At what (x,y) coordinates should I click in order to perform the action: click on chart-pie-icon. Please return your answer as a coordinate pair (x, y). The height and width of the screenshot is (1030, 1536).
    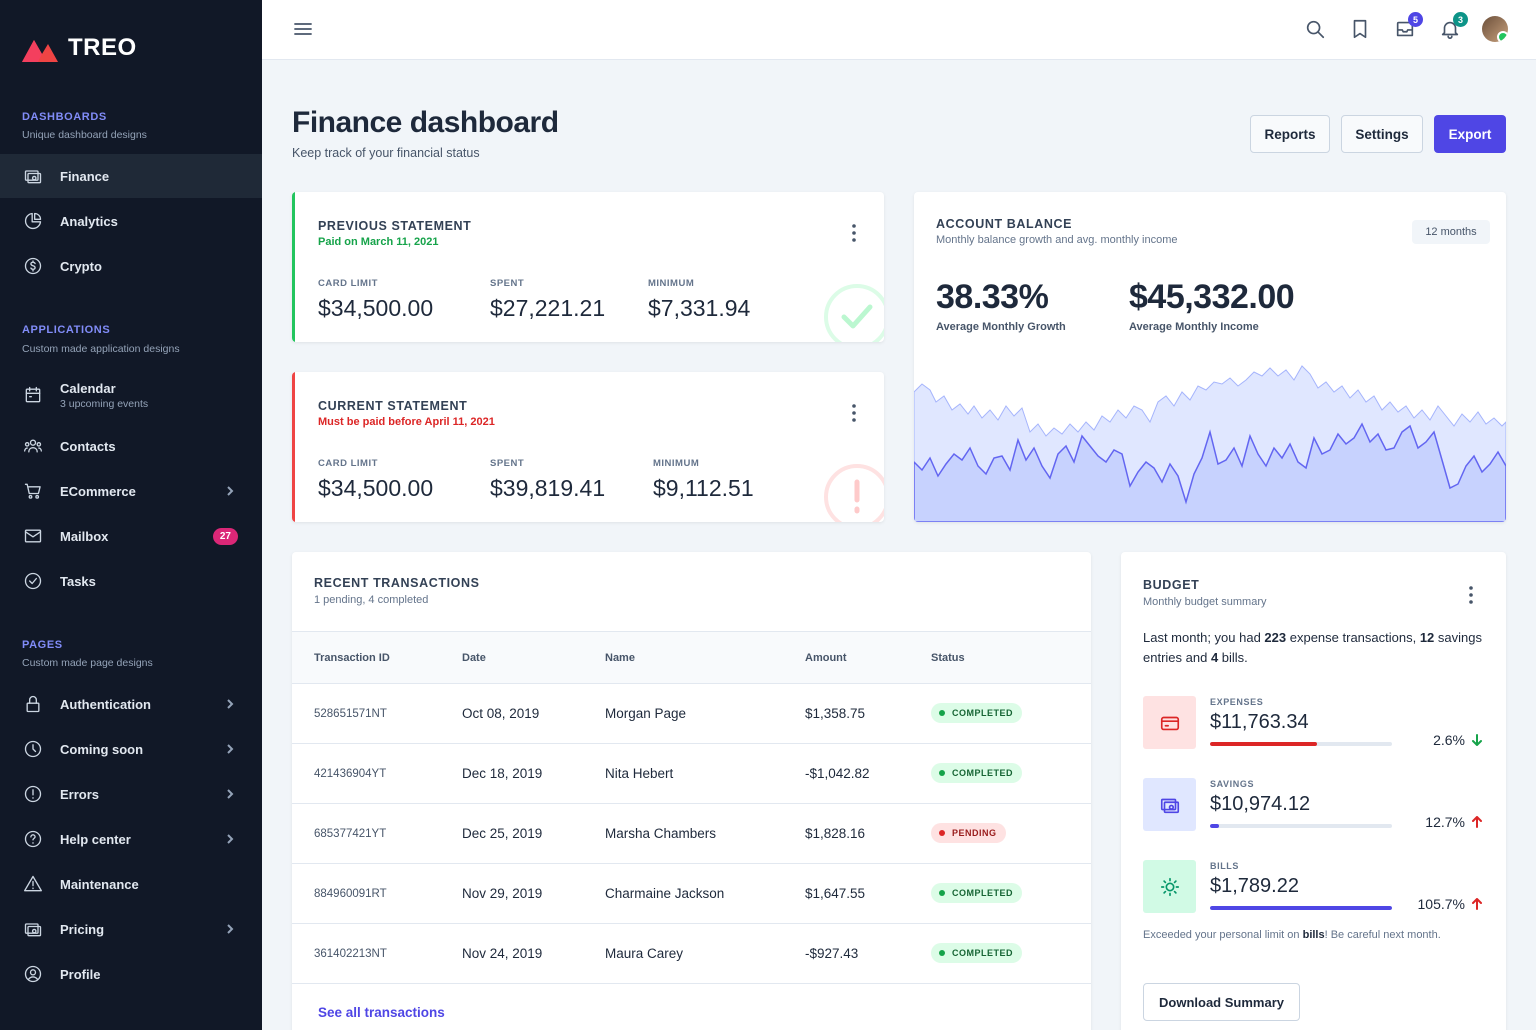
    Looking at the image, I should click on (33, 221).